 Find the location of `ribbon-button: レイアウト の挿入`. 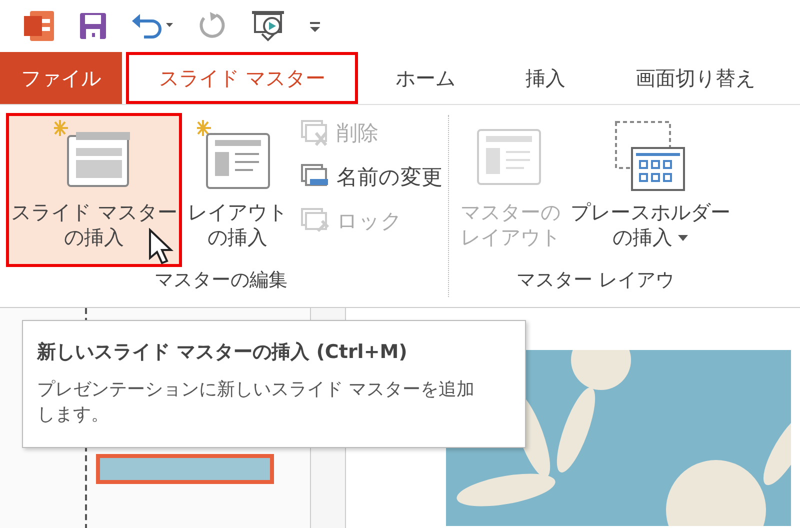

ribbon-button: レイアウト の挿入 is located at coordinates (237, 190).